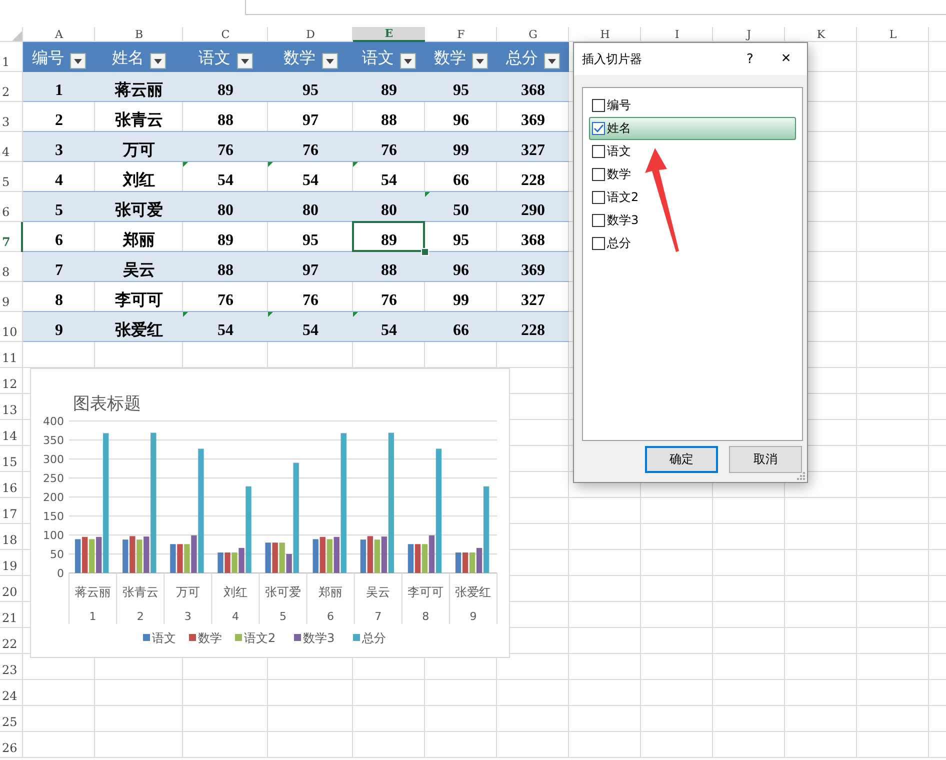 This screenshot has height=760, width=946. Describe the element at coordinates (11, 207) in the screenshot. I see `row-header: 6` at that location.